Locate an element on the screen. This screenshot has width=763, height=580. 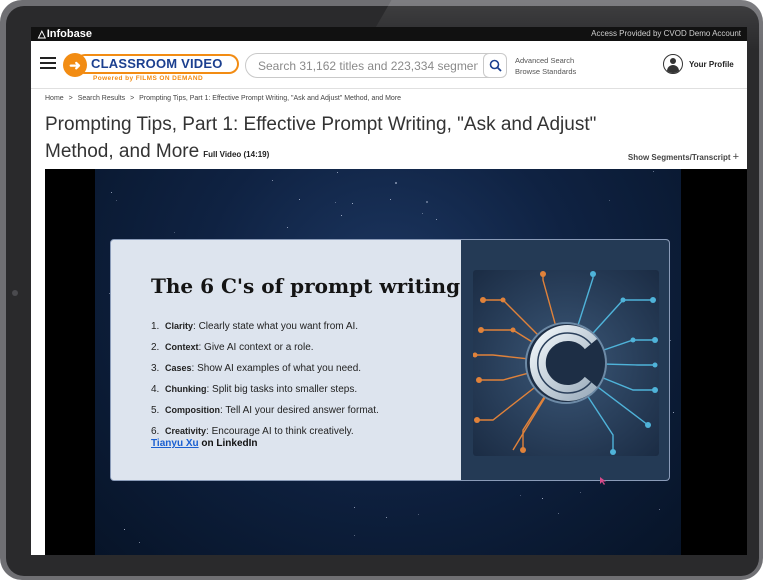
infobase-logo: △ Infobase is located at coordinates (65, 34).